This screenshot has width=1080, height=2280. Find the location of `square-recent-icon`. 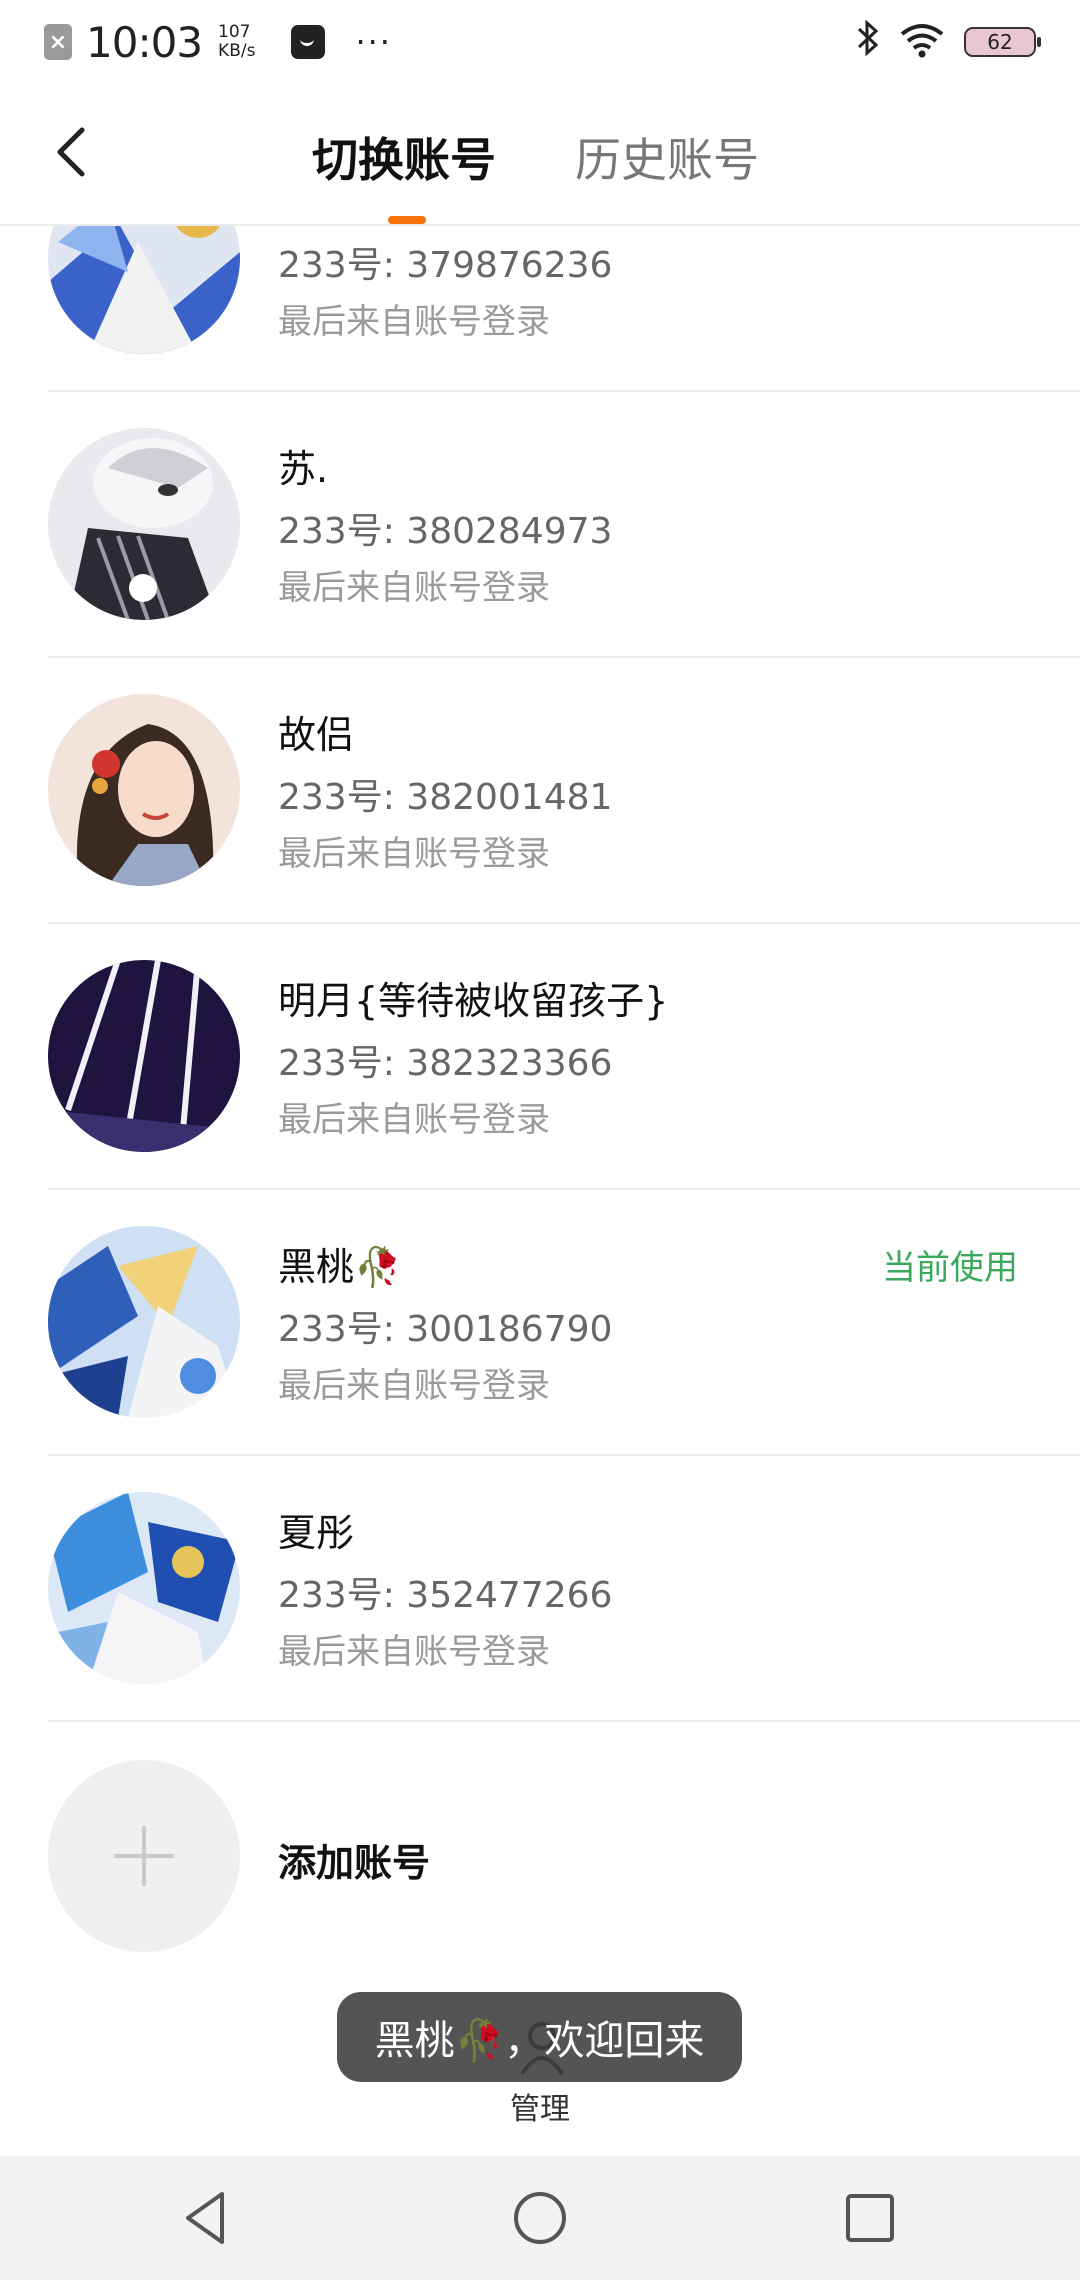

square-recent-icon is located at coordinates (870, 2218).